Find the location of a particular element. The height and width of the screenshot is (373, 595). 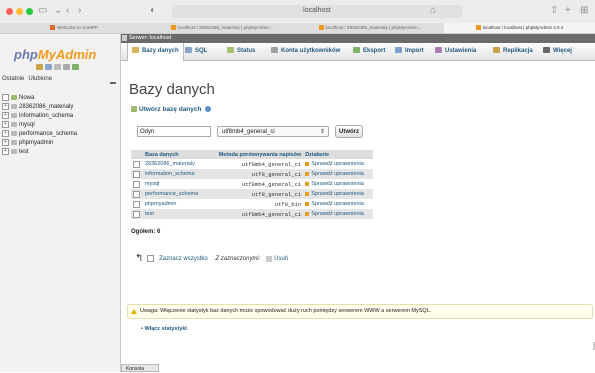

tree-item-database: + information_schema is located at coordinates (39, 116).